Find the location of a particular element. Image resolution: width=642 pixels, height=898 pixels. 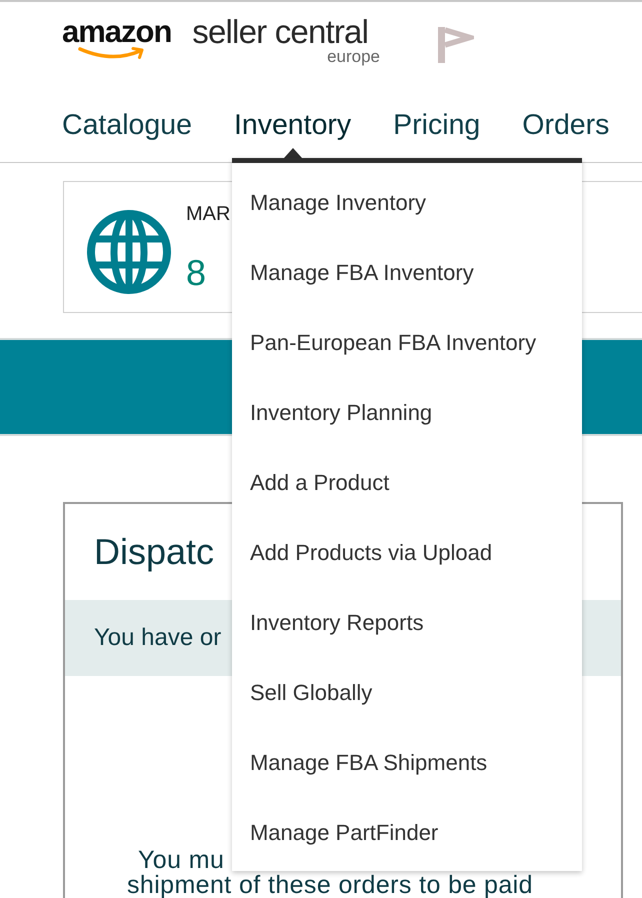

menu-item: Add a Product is located at coordinates (407, 483).